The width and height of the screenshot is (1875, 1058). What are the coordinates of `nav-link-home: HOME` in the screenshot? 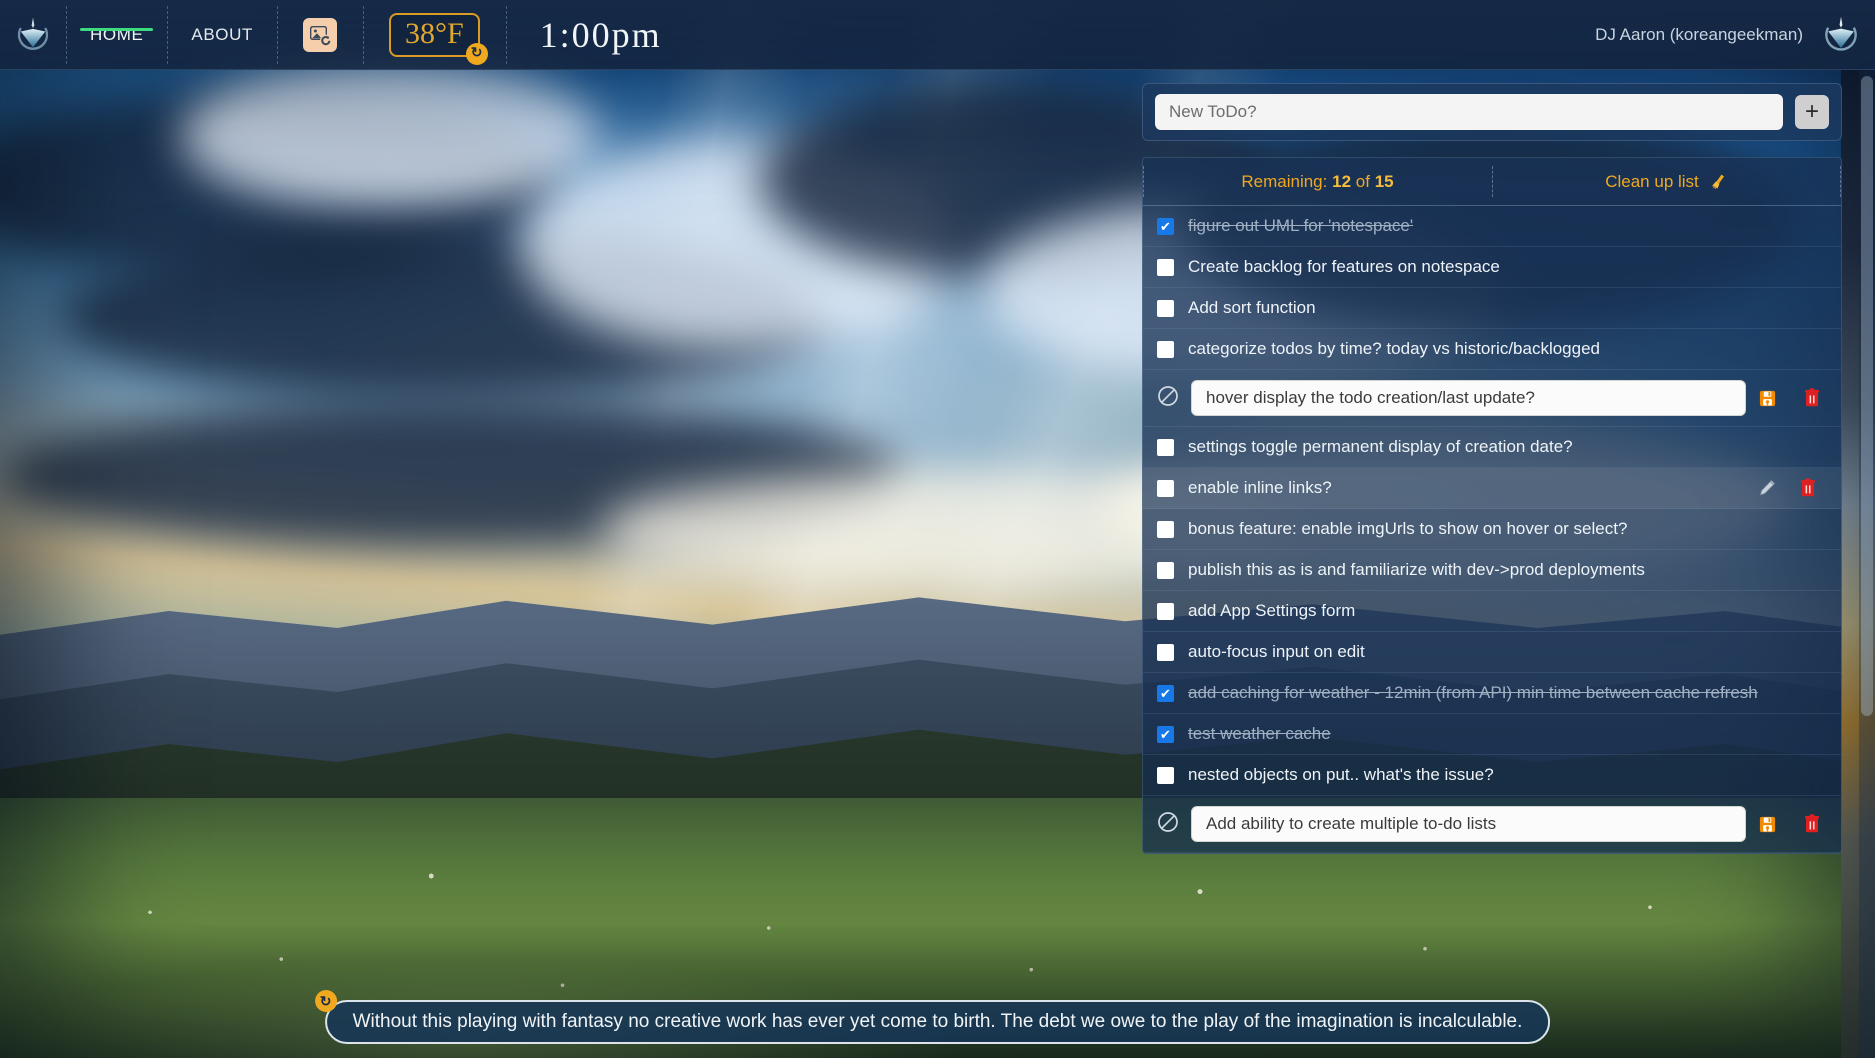 It's located at (116, 35).